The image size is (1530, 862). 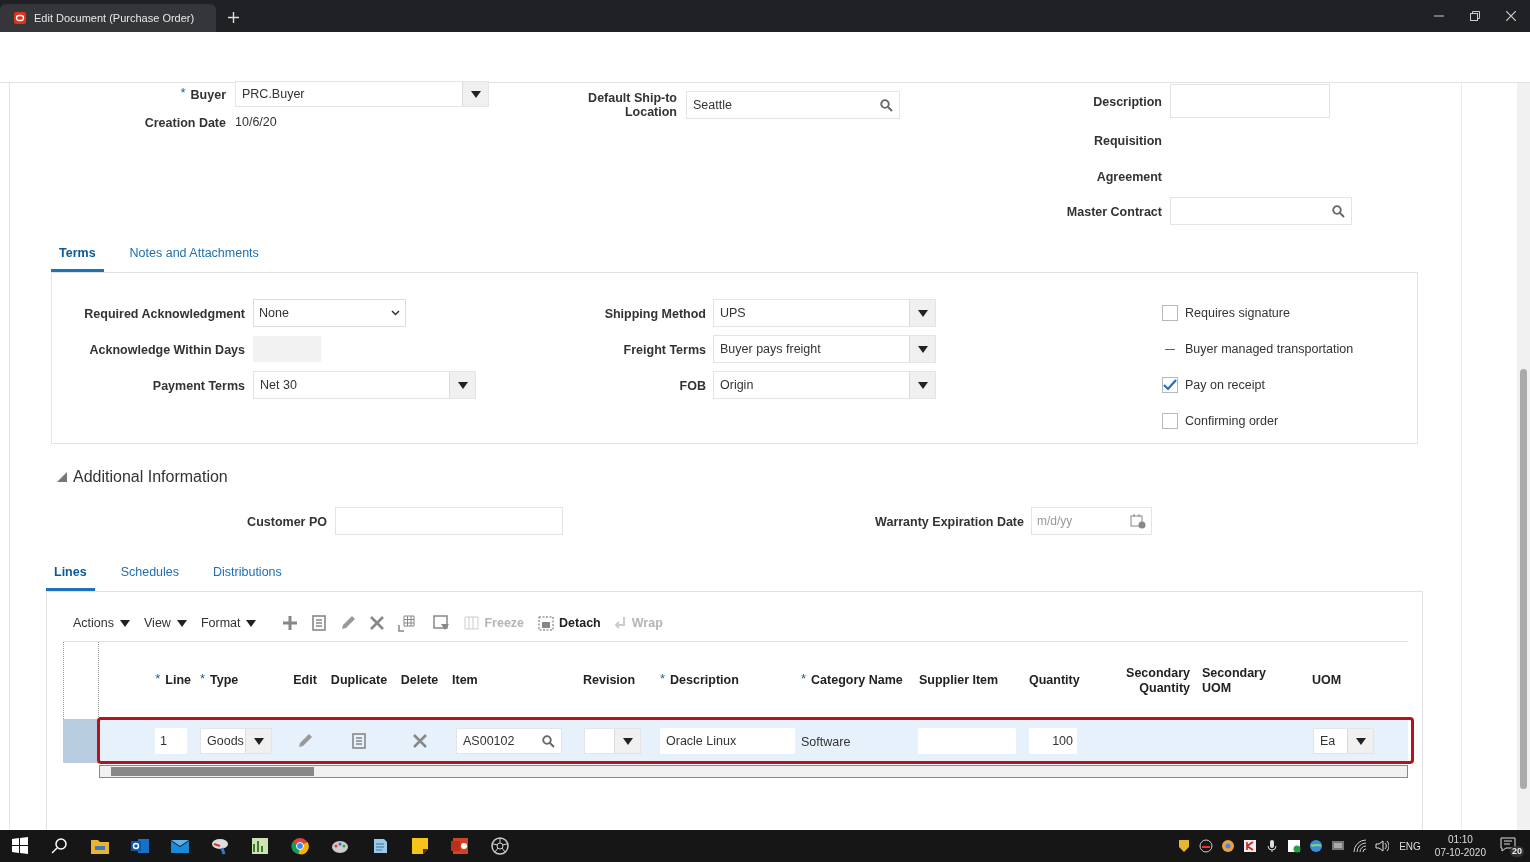 What do you see at coordinates (101, 623) in the screenshot?
I see `menu-button: Actions` at bounding box center [101, 623].